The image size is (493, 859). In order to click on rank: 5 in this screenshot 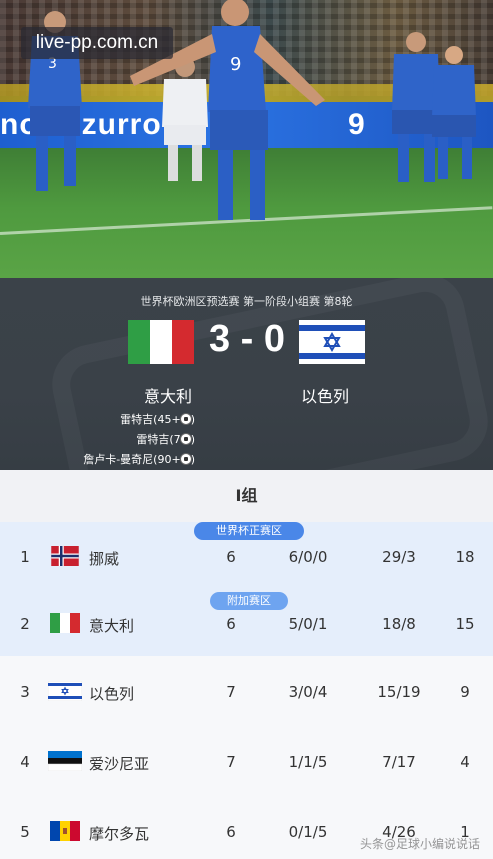, I will do `click(25, 832)`.